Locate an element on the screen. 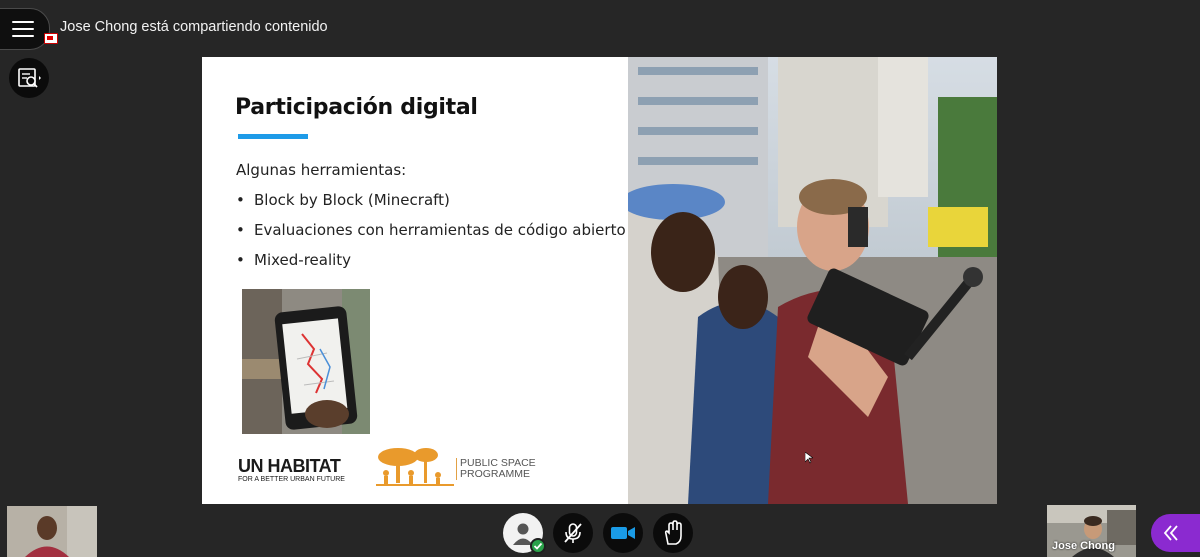 The height and width of the screenshot is (557, 1200). check-icon is located at coordinates (538, 546).